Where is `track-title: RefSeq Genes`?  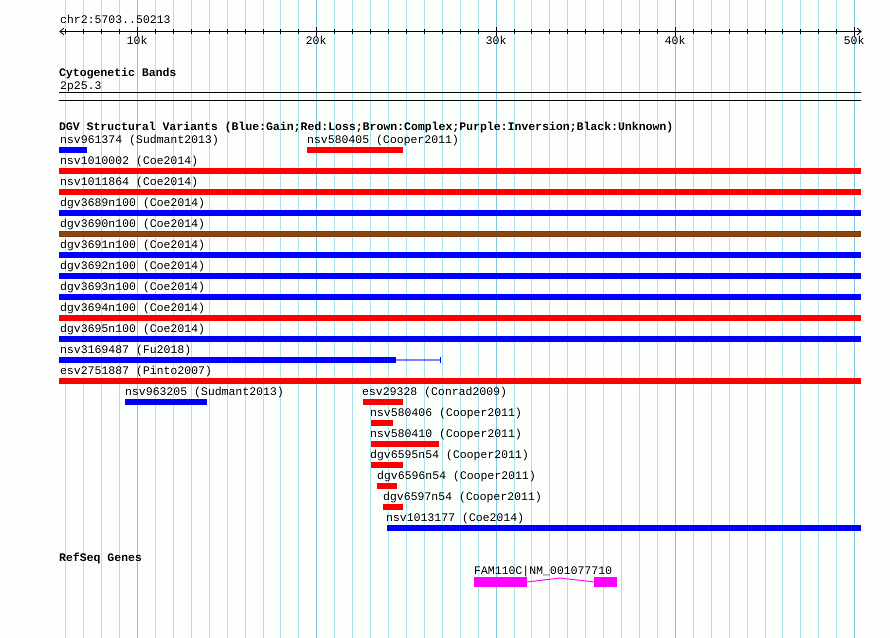
track-title: RefSeq Genes is located at coordinates (100, 558).